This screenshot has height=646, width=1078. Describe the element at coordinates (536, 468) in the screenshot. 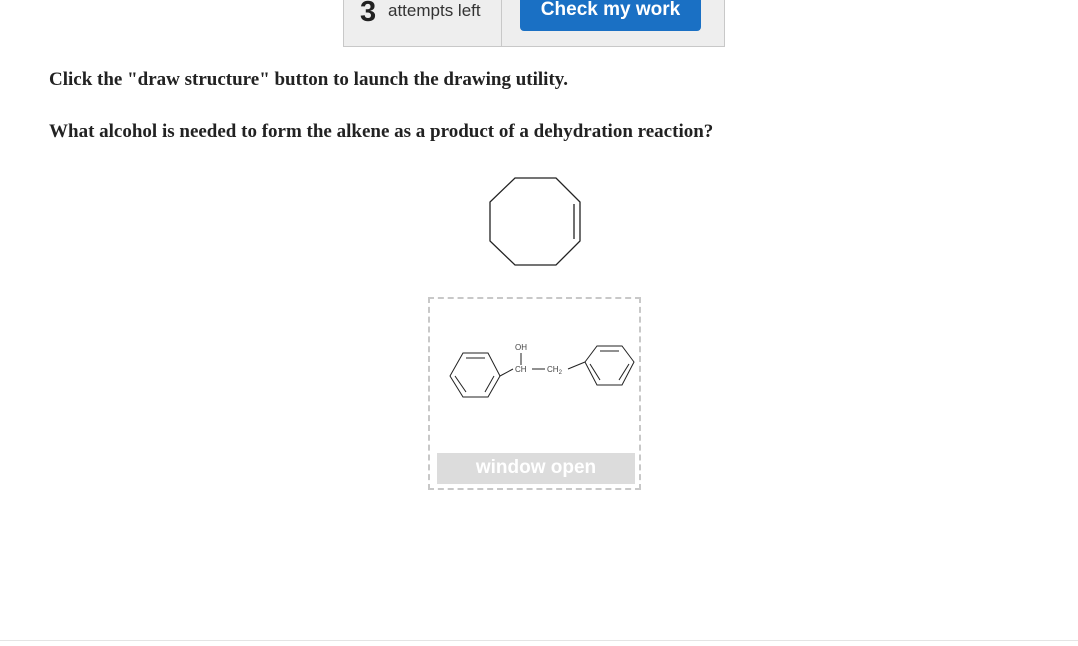

I see `window-open-button: window open` at that location.